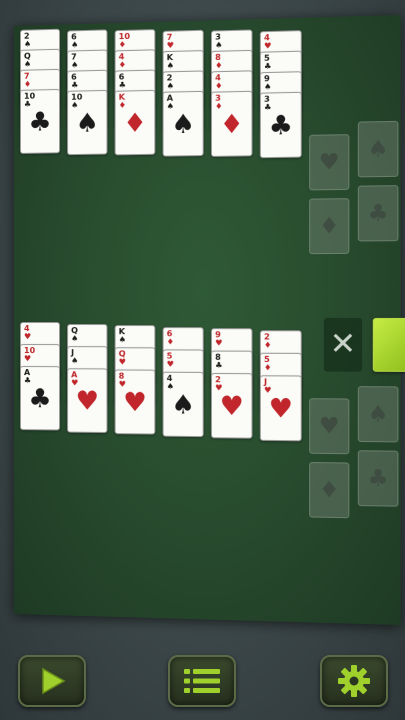 This screenshot has height=720, width=405. I want to click on playing-card: 2 ♥ ♥, so click(231, 405).